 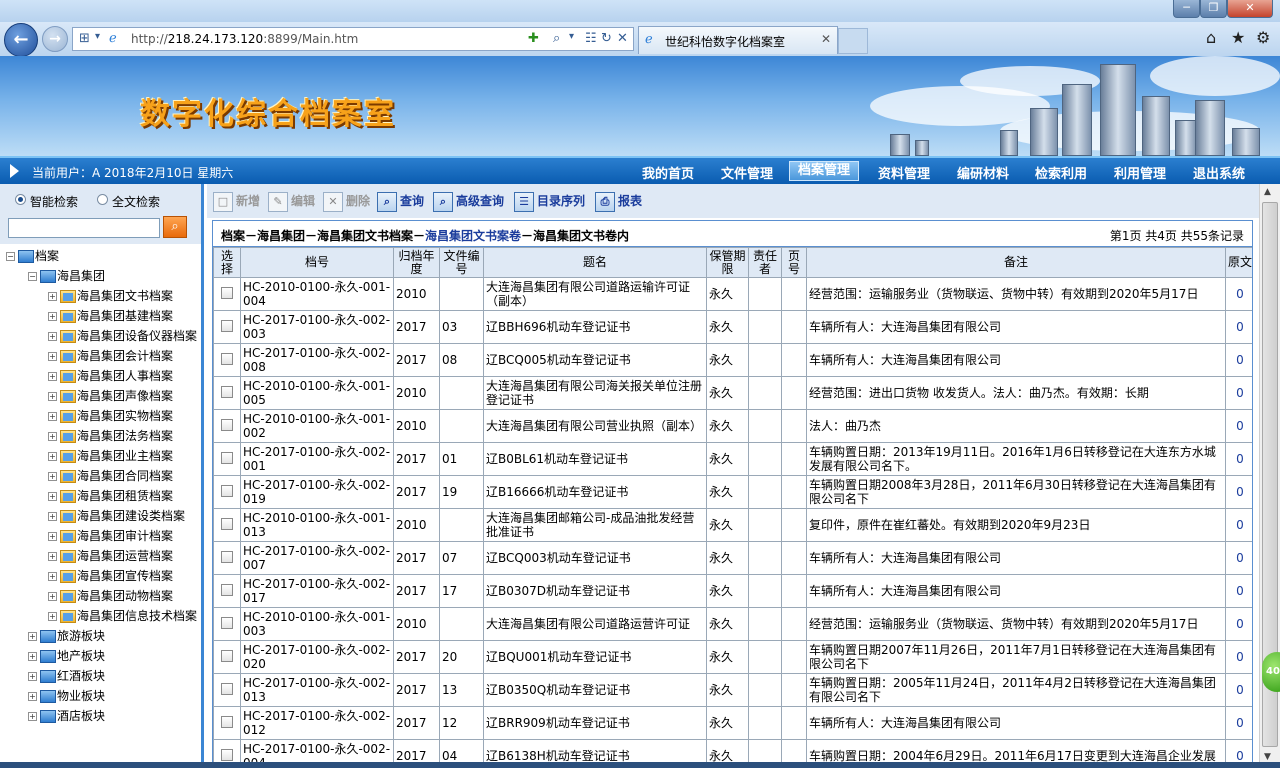 I want to click on add-button: □ 新增, so click(x=236, y=201).